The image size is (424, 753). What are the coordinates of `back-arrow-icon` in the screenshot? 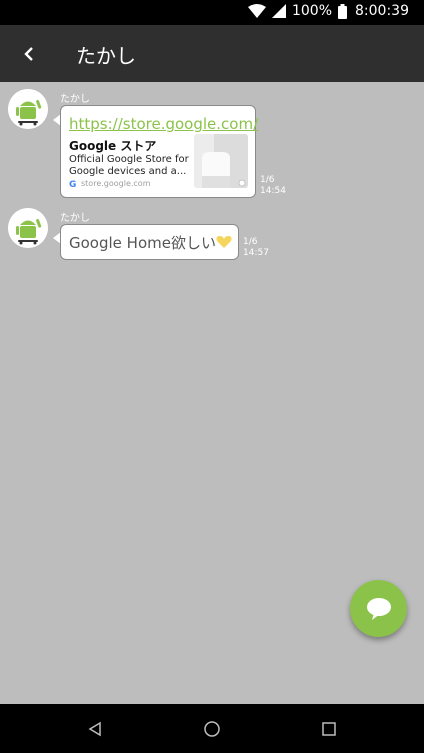 It's located at (28, 54).